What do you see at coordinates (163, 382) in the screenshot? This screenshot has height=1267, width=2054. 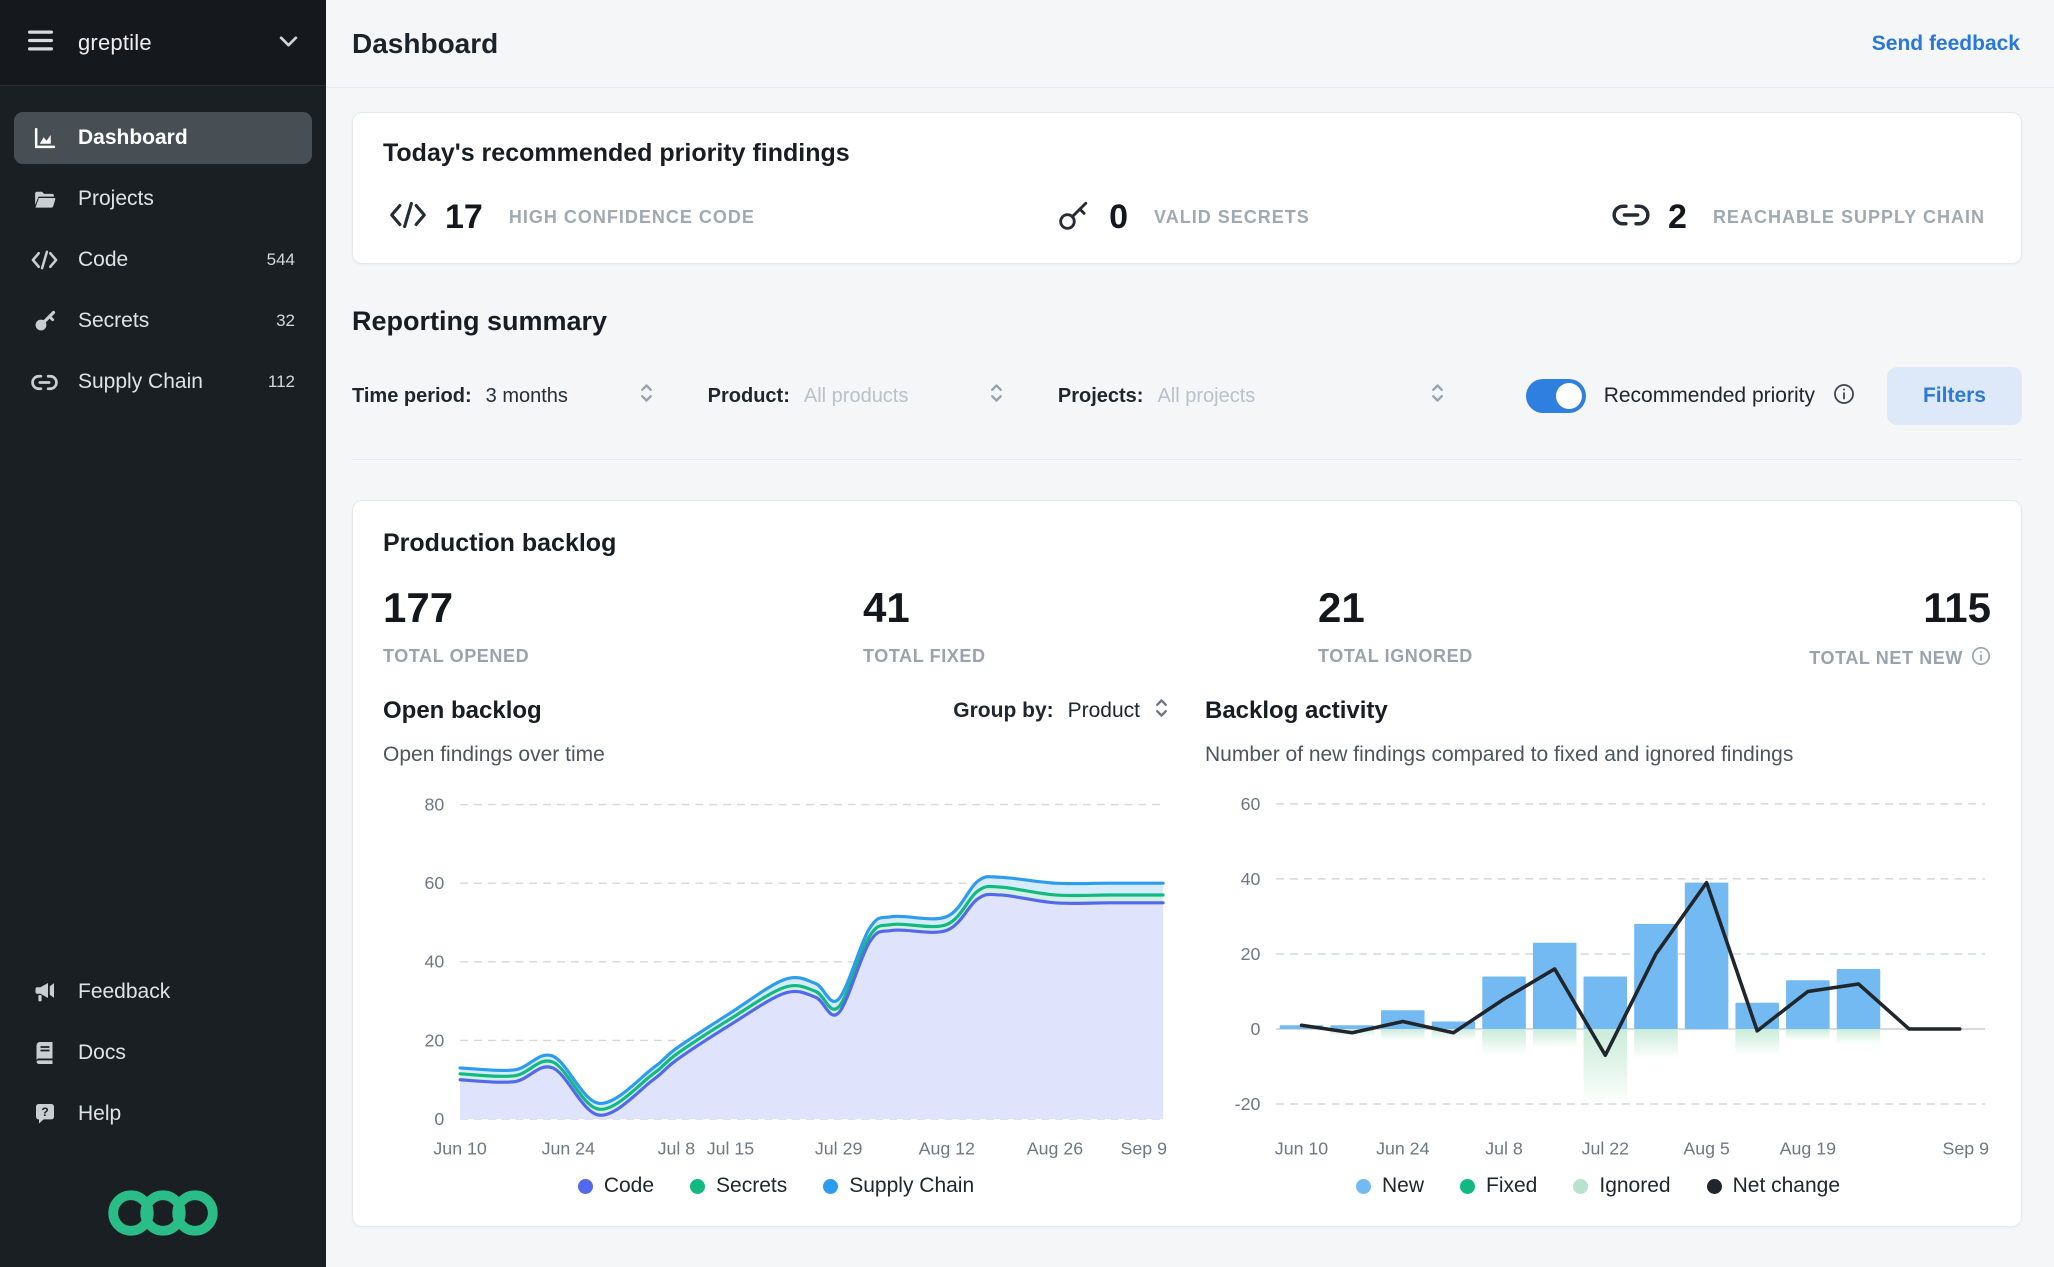 I see `sidebar-item-supply-chain: Supply Chain 112` at bounding box center [163, 382].